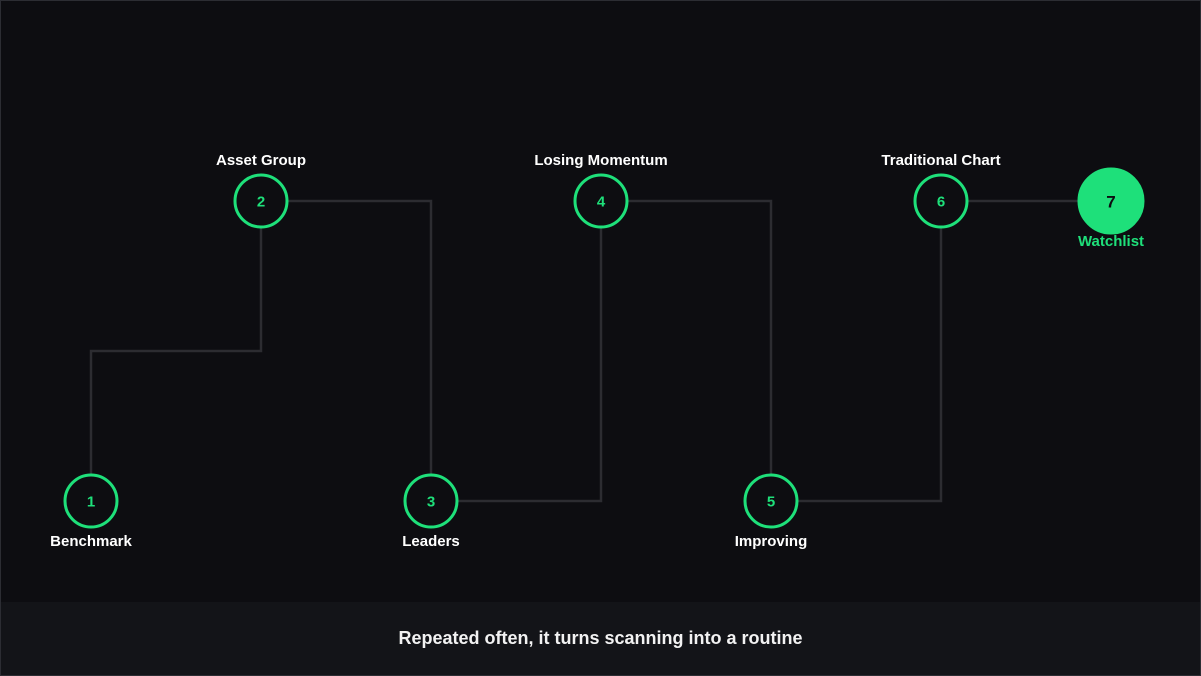 This screenshot has width=1201, height=676. I want to click on step-label-6: Traditional Chart, so click(940, 160).